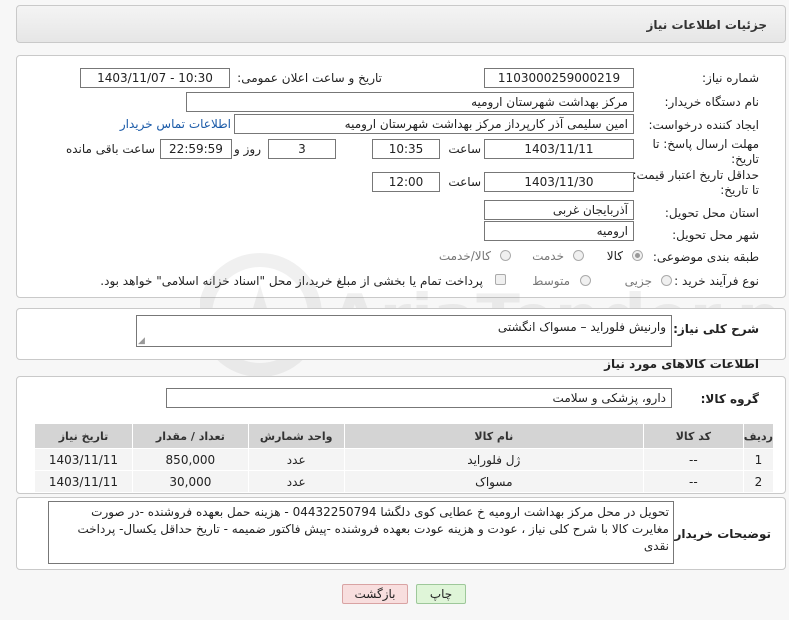  I want to click on category-radio-service, so click(578, 255).